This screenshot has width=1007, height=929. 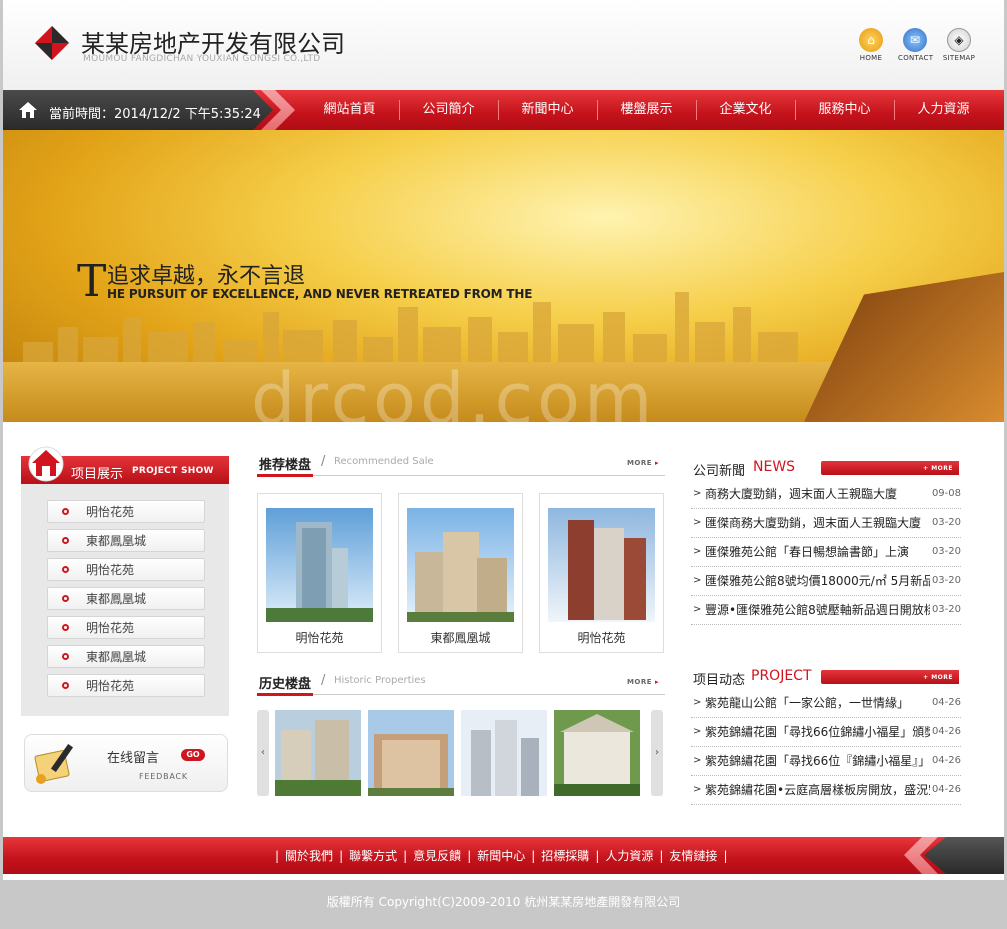 What do you see at coordinates (890, 677) in the screenshot?
I see `project-news-more-bar: + MORE` at bounding box center [890, 677].